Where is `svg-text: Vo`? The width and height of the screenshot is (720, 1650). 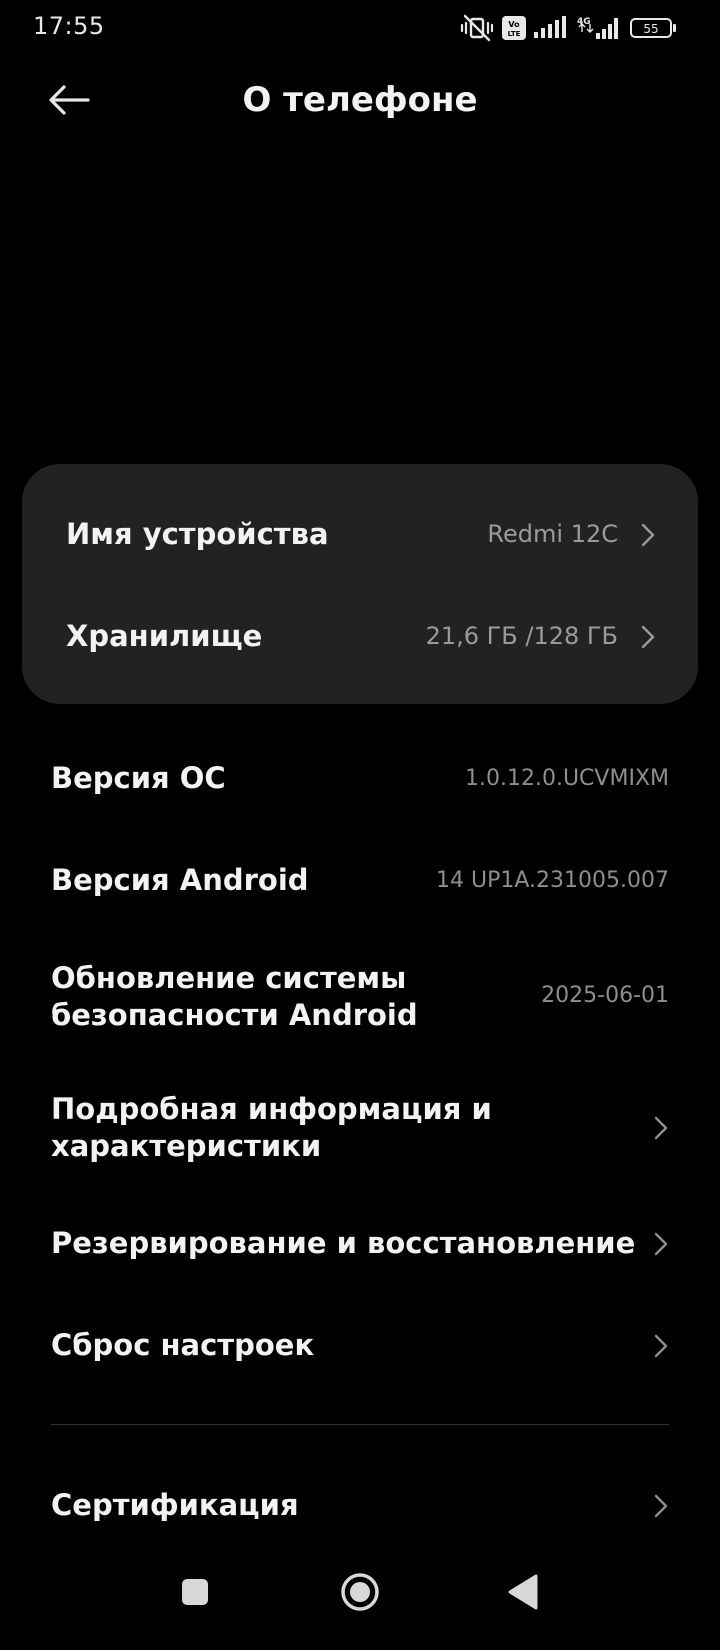 svg-text: Vo is located at coordinates (514, 24).